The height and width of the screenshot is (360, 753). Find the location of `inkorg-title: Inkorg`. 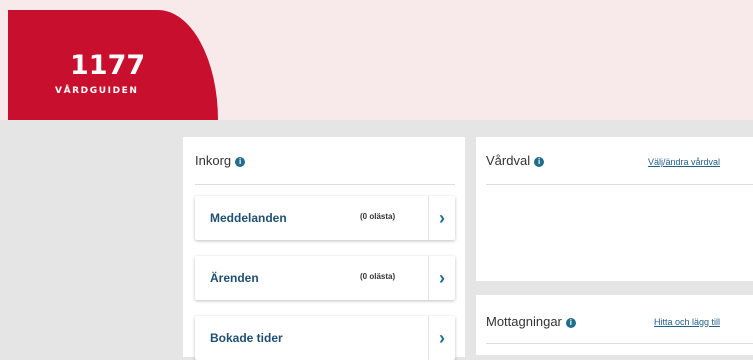

inkorg-title: Inkorg is located at coordinates (213, 160).